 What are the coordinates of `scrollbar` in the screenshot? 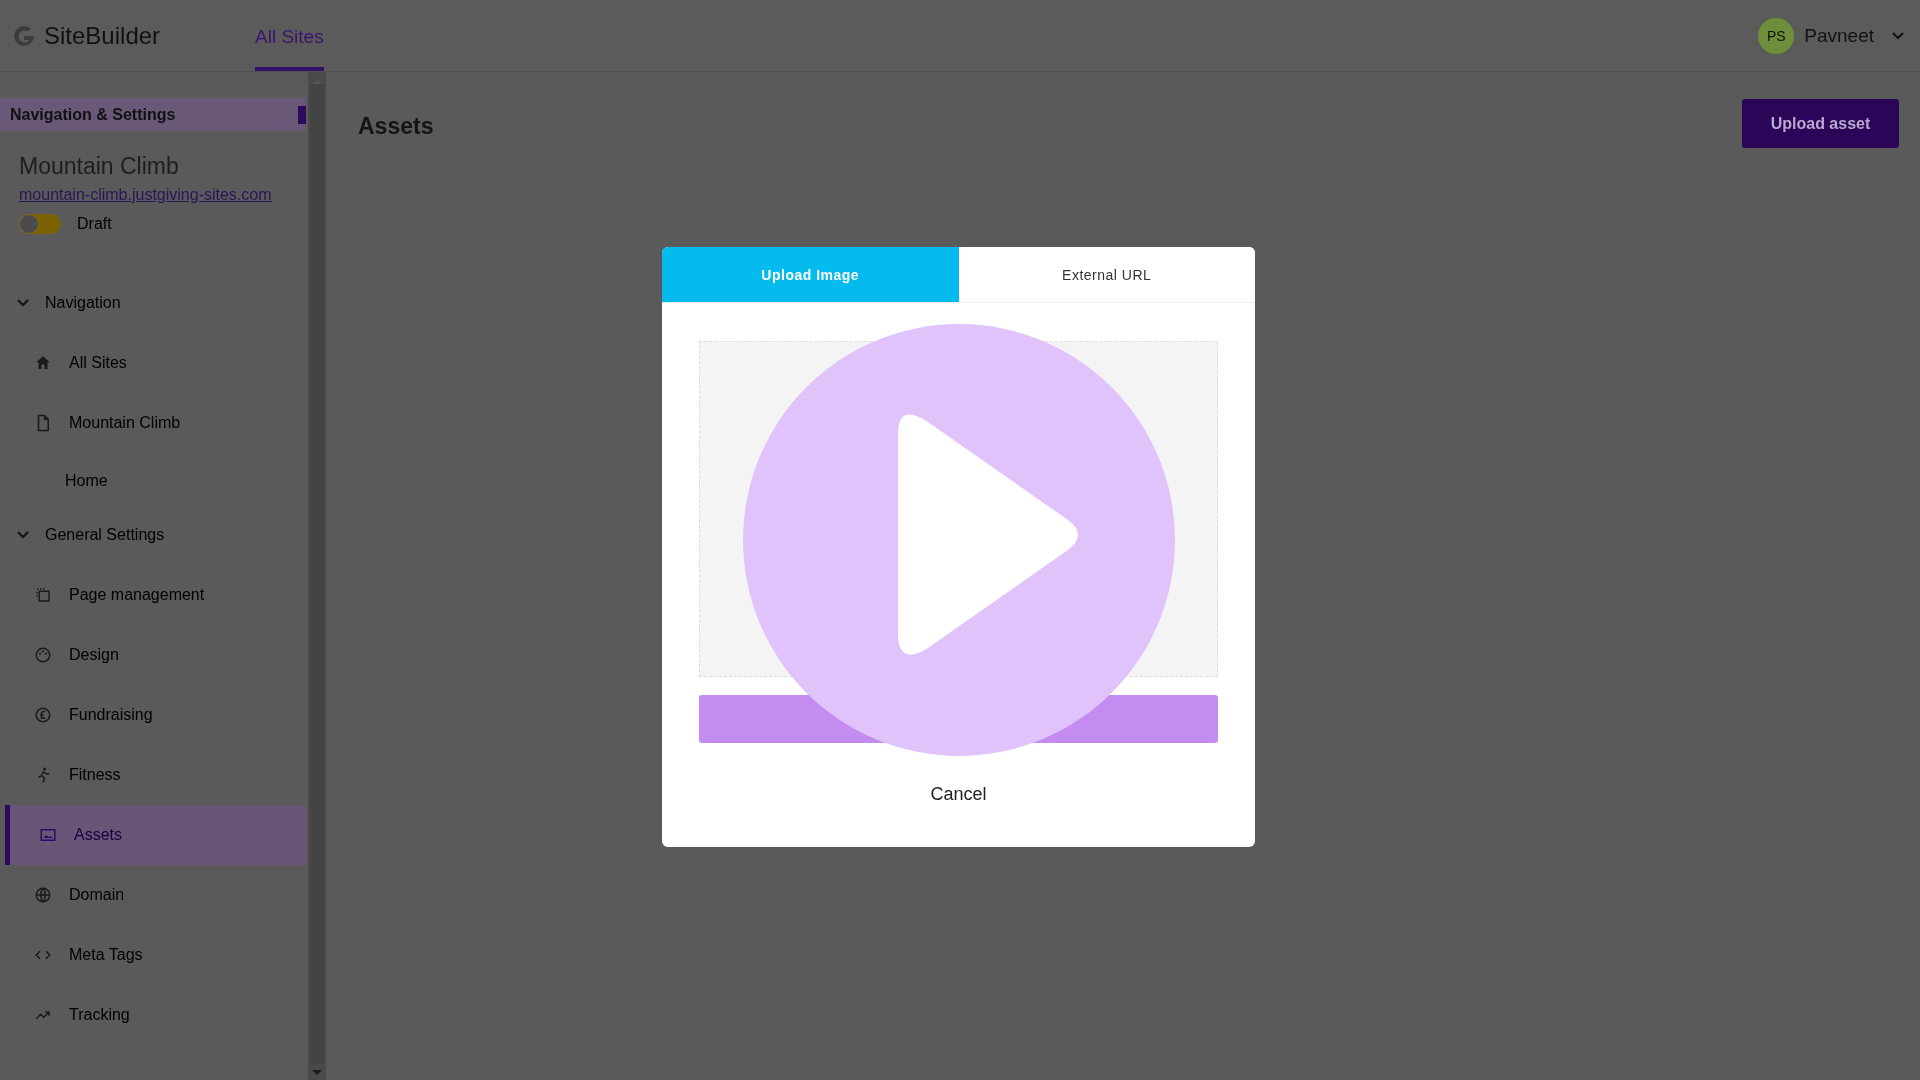 It's located at (317, 576).